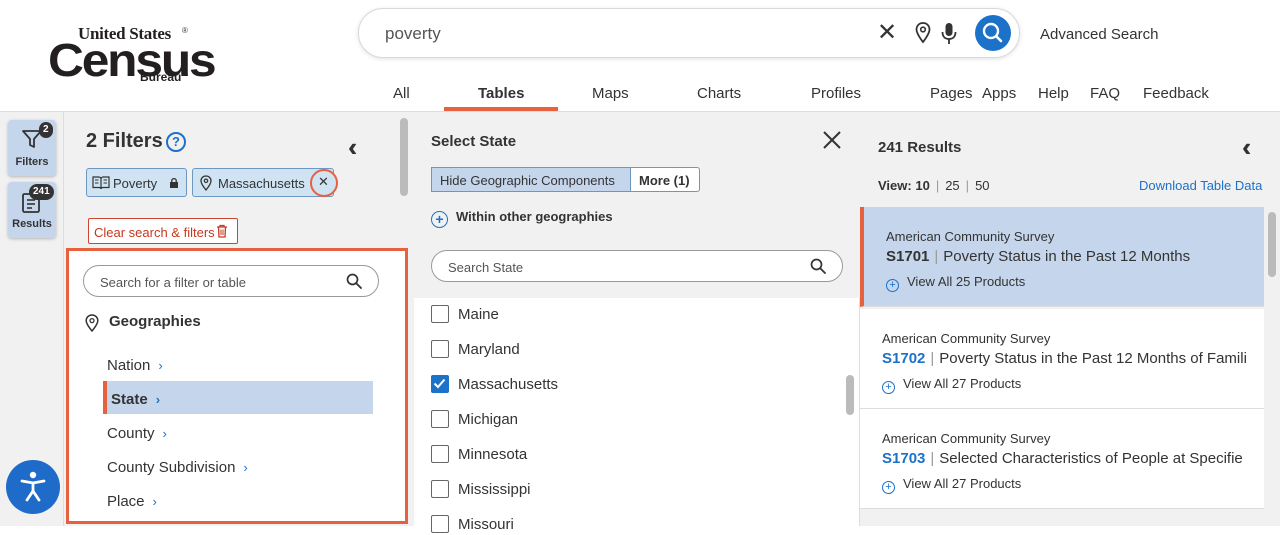  What do you see at coordinates (522, 218) in the screenshot?
I see `within-other-geographies: + Within other geographies` at bounding box center [522, 218].